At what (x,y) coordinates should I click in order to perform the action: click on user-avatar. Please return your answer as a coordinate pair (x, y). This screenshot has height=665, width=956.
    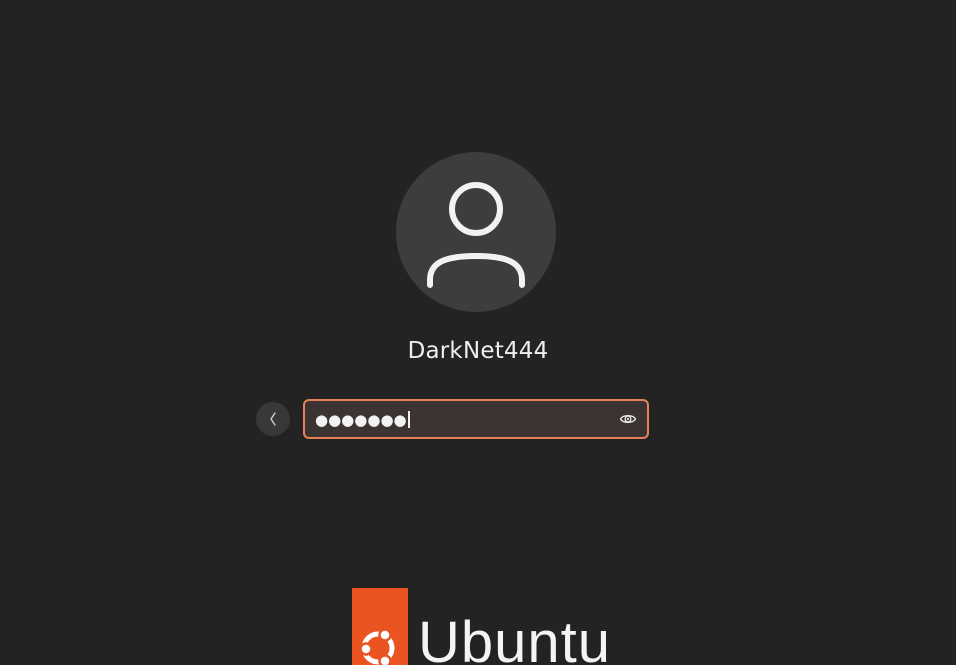
    Looking at the image, I should click on (476, 232).